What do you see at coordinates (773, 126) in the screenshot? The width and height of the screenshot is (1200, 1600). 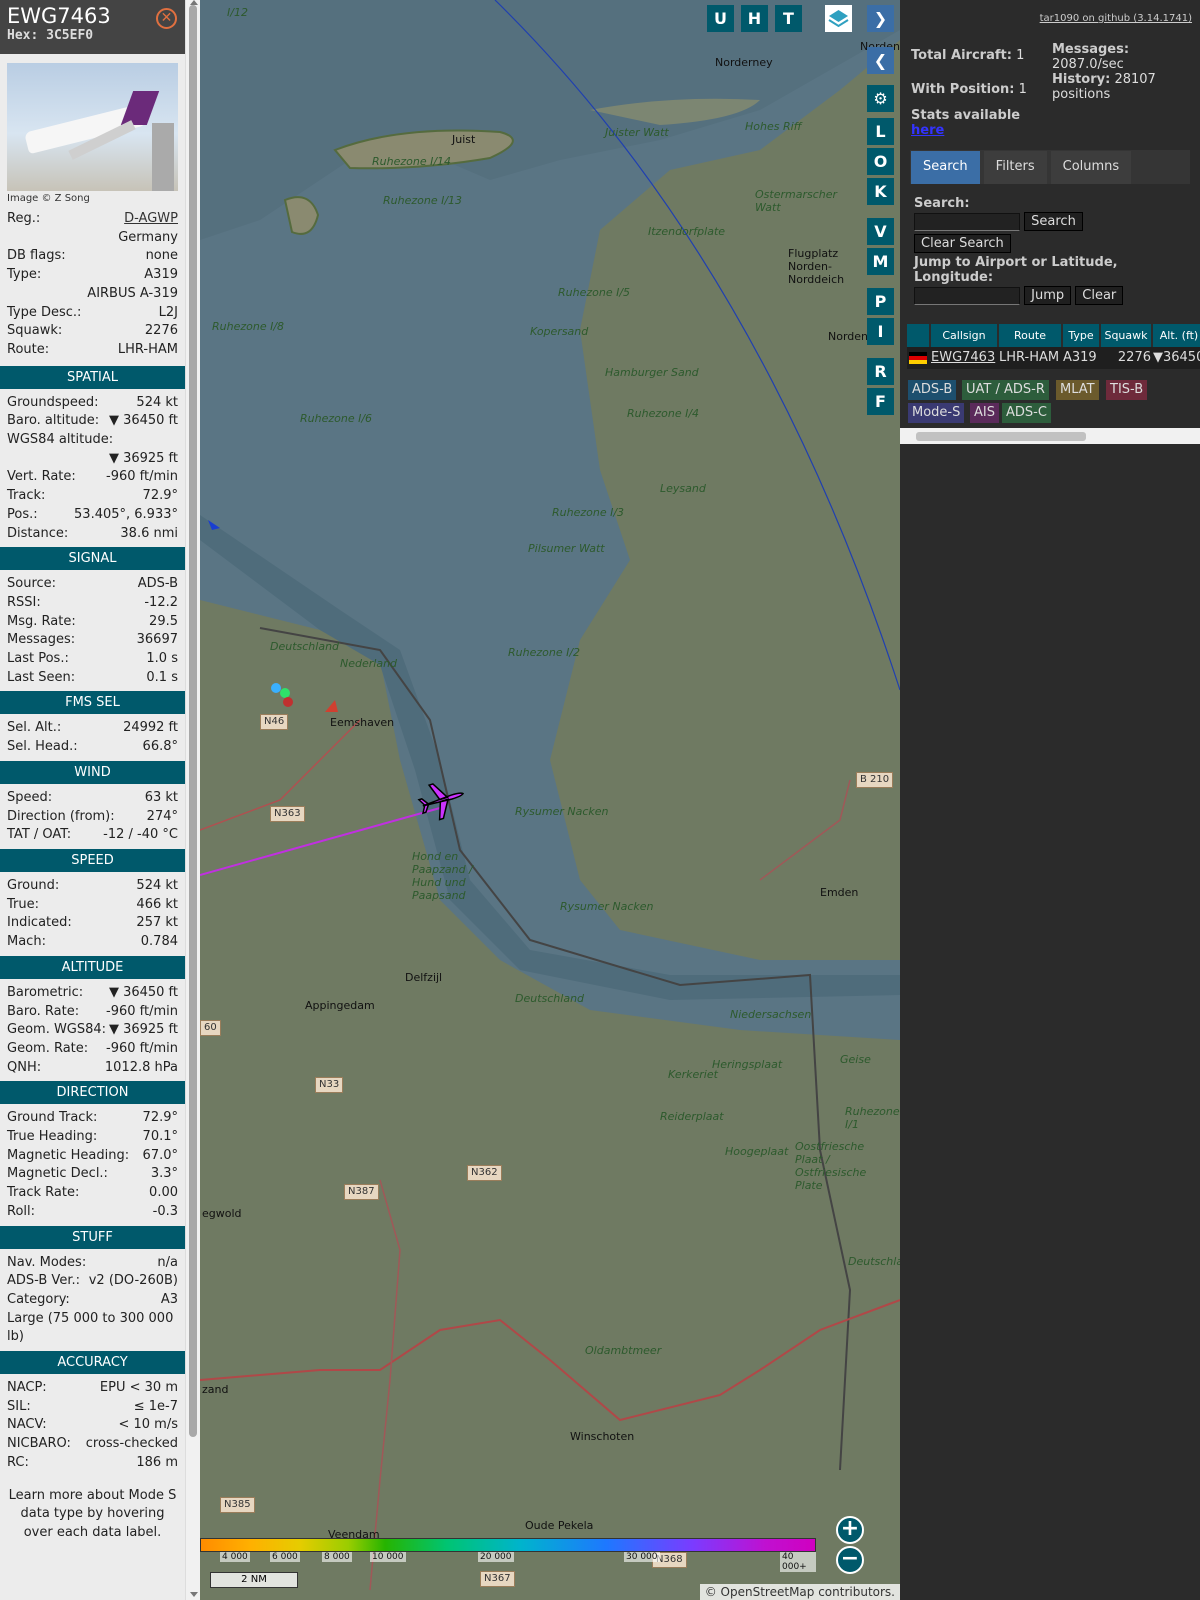 I see `map-label: Hohes Riff` at bounding box center [773, 126].